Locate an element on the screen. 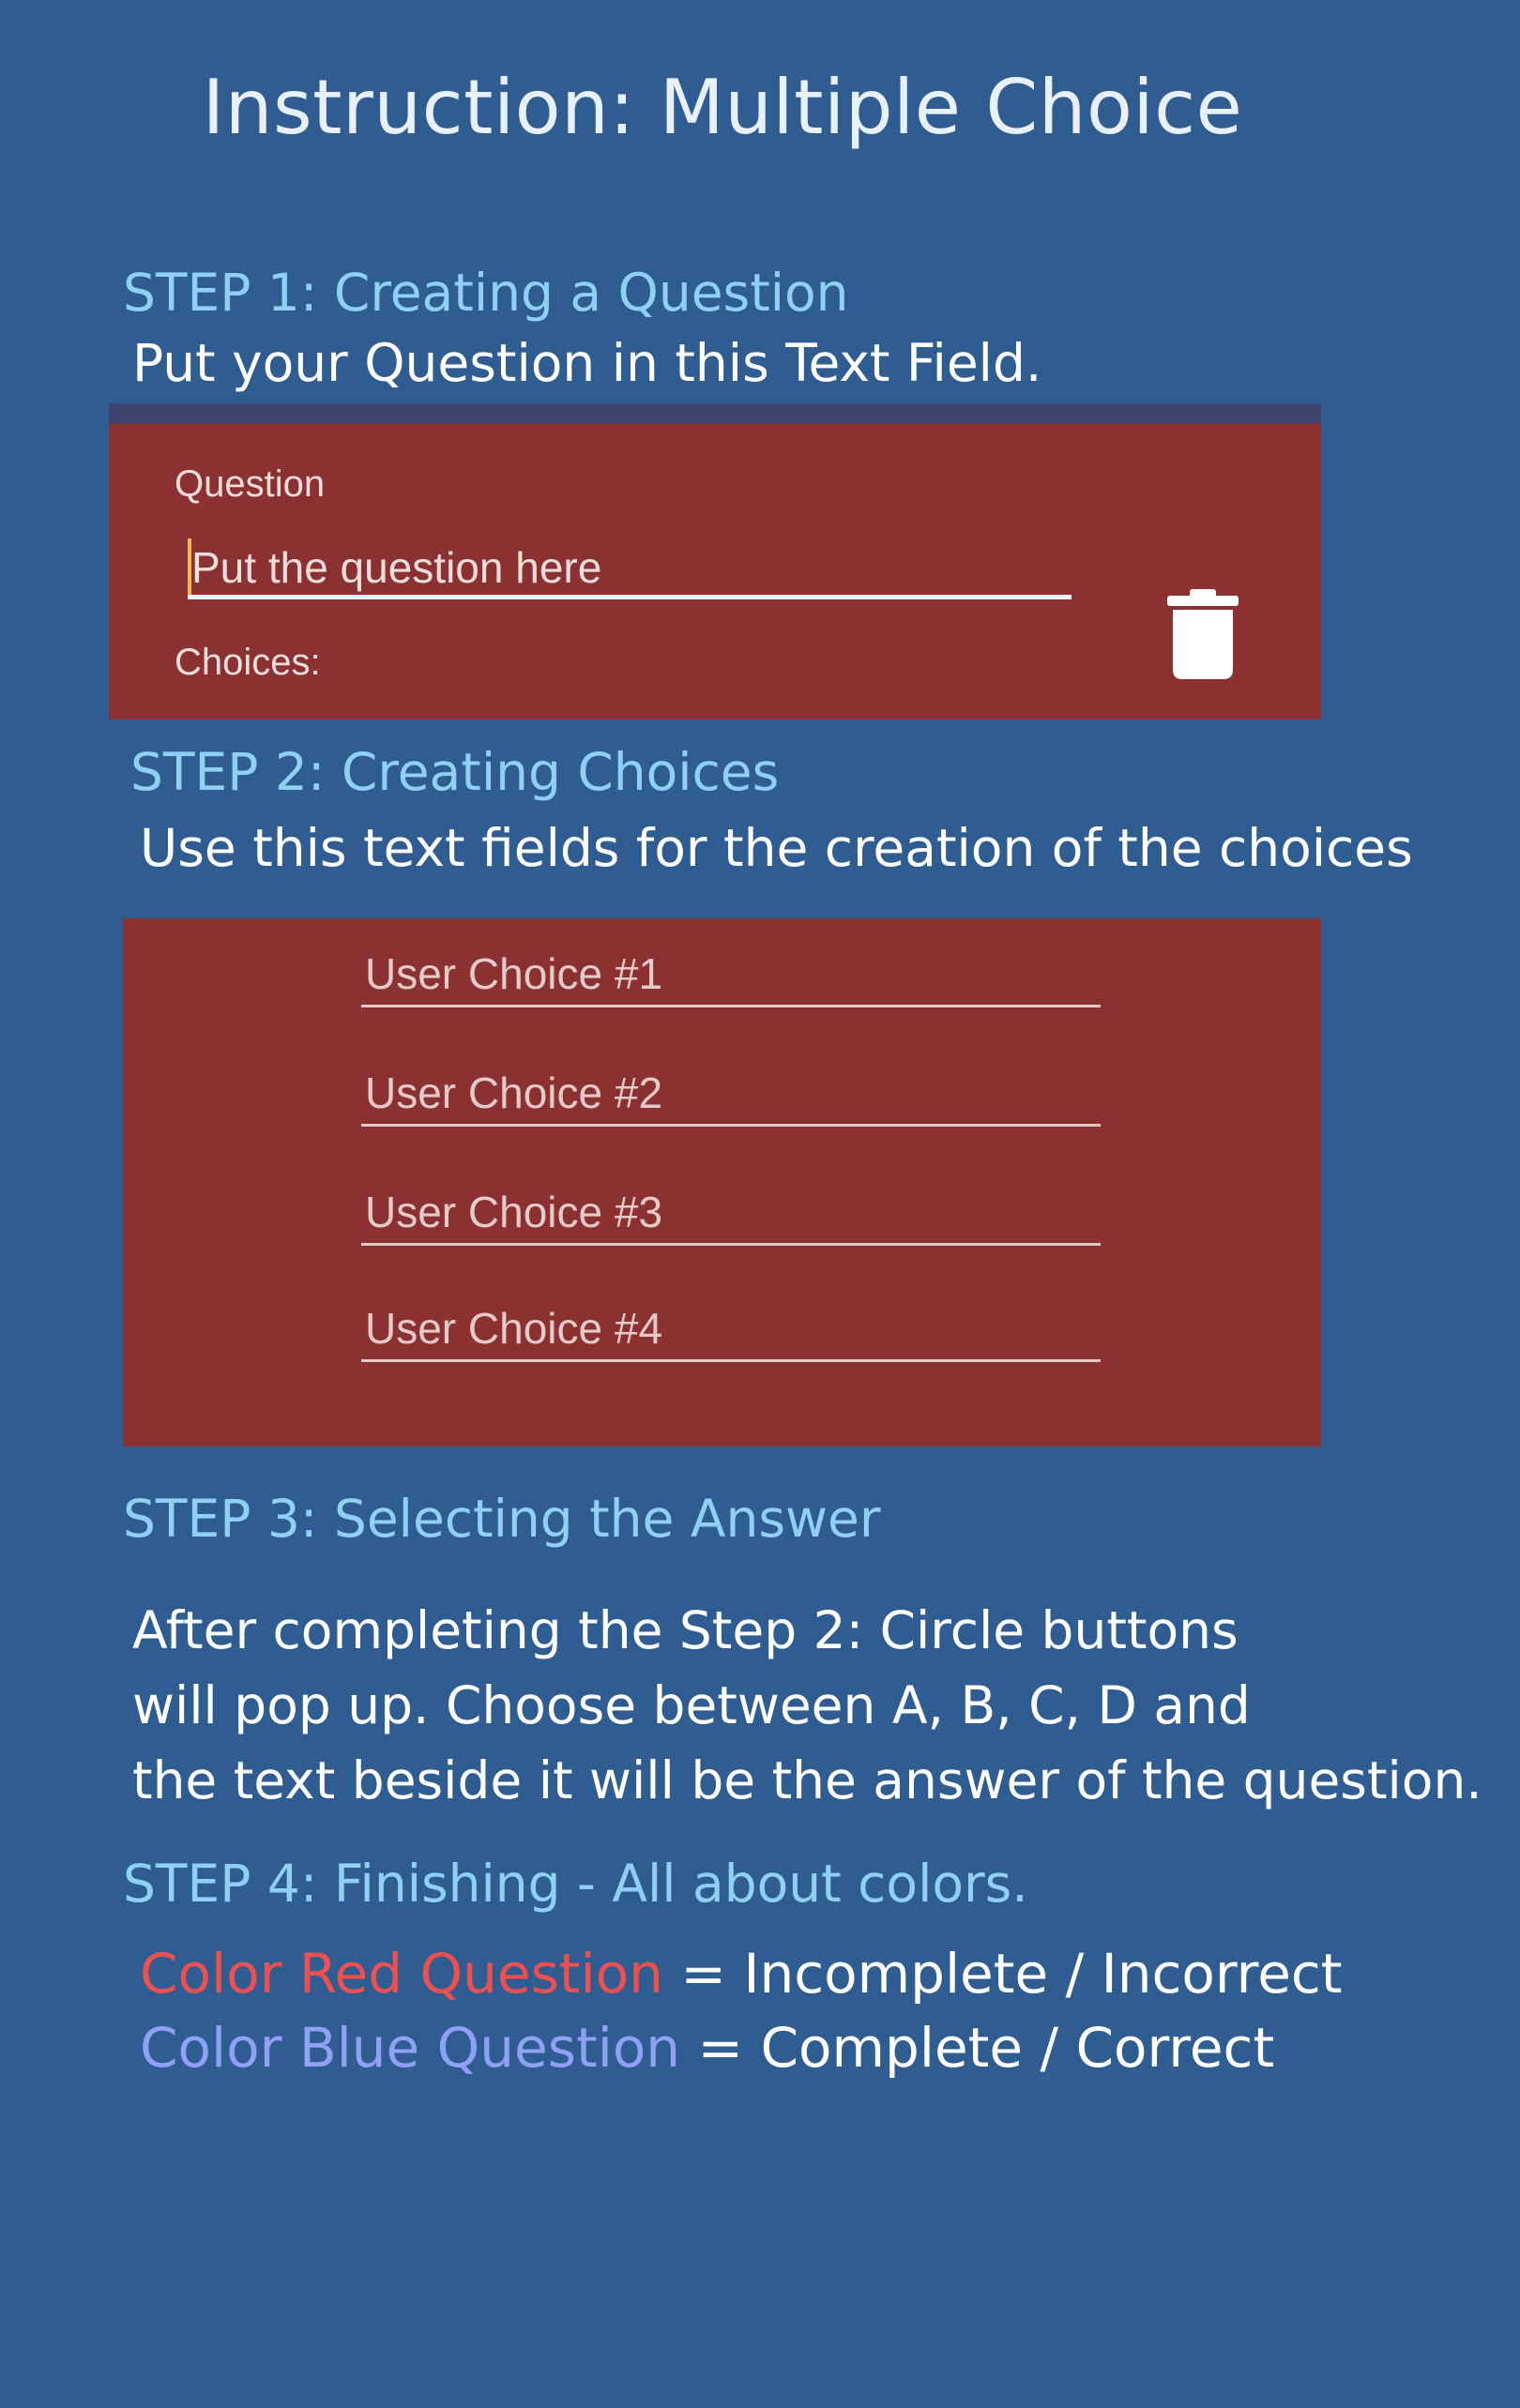 The image size is (1520, 2408). step1-heading: STEP 1: Creating a Question is located at coordinates (486, 293).